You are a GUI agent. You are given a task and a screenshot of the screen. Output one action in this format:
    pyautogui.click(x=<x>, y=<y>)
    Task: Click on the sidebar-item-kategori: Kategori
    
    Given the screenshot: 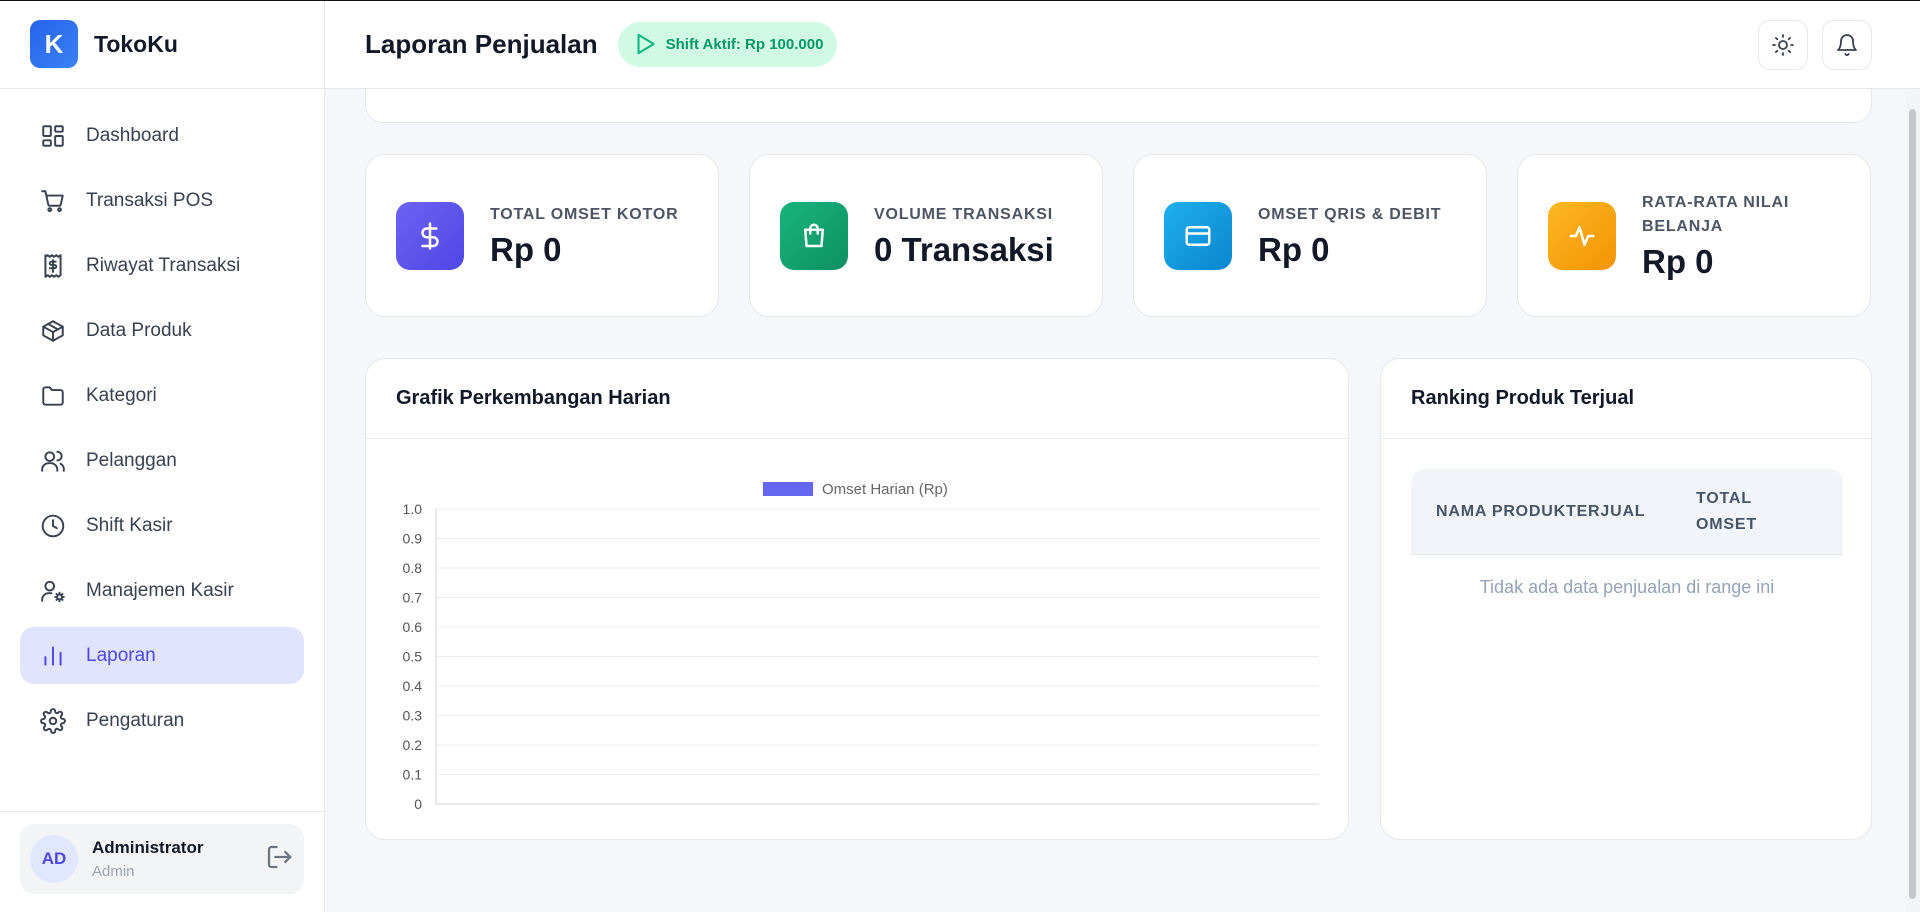 What is the action you would take?
    pyautogui.click(x=162, y=395)
    